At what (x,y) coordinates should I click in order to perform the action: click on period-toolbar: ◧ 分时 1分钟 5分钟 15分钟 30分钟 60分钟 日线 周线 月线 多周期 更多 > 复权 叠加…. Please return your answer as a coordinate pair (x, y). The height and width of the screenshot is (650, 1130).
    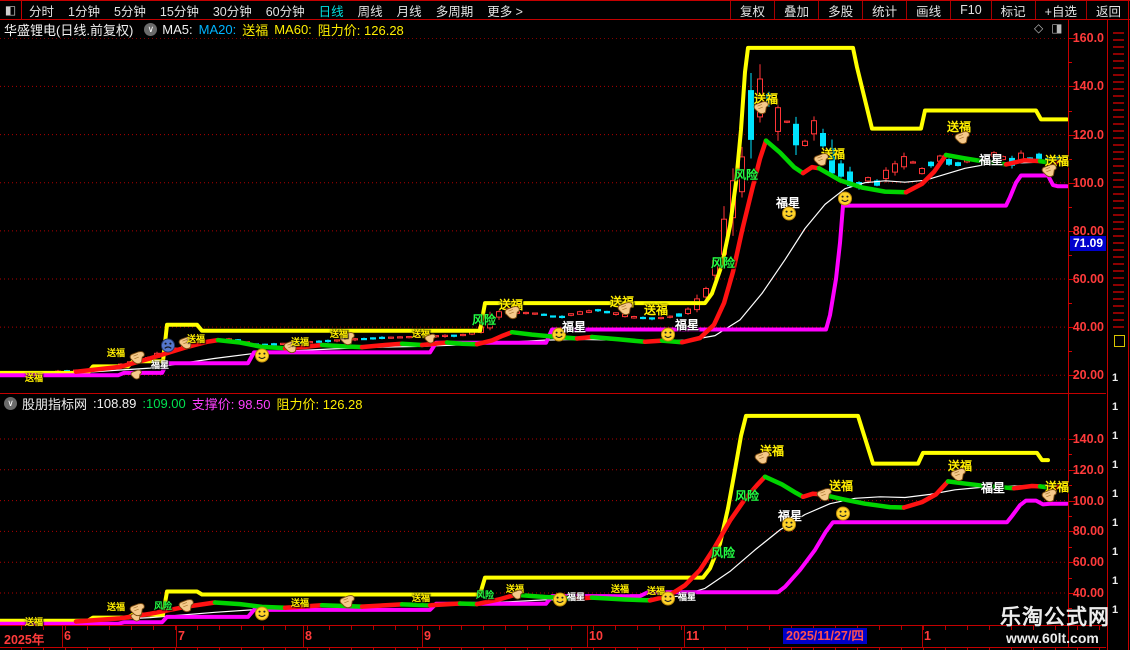
    Looking at the image, I should click on (565, 10).